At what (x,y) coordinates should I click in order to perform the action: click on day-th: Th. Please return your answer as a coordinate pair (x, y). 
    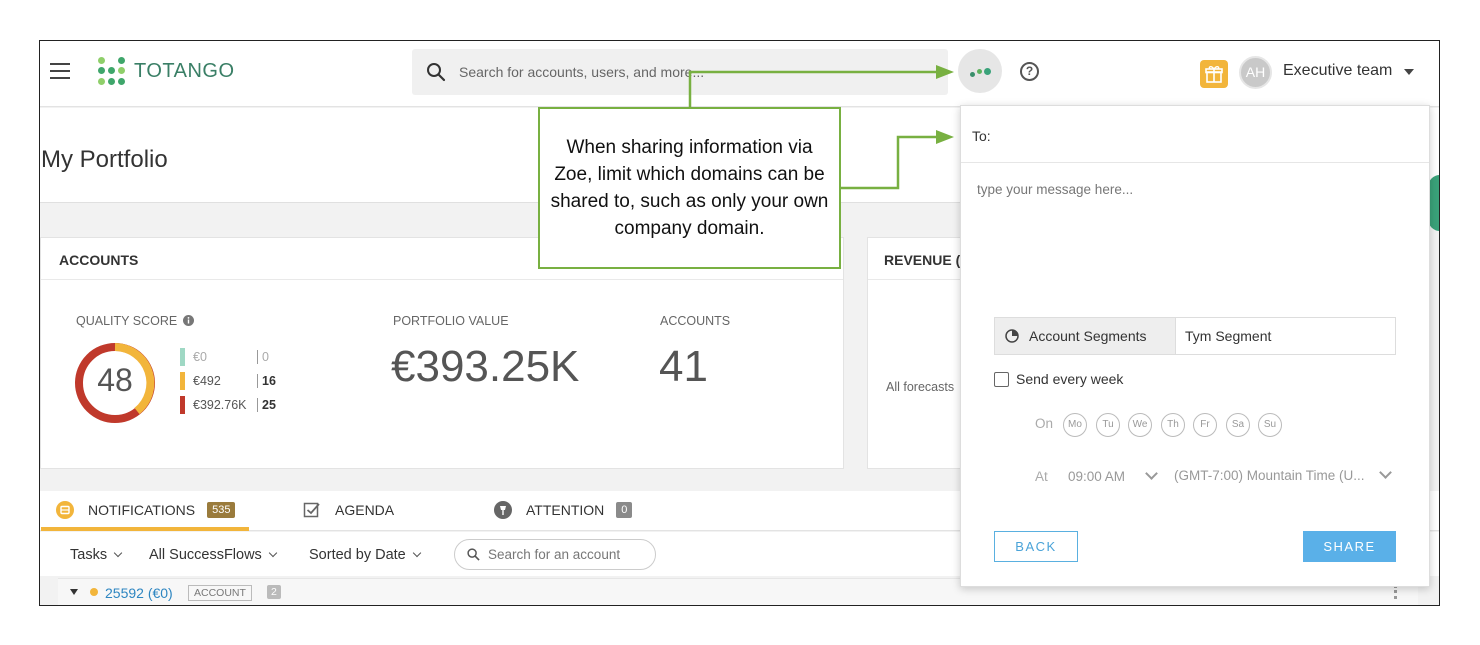
    Looking at the image, I should click on (1173, 425).